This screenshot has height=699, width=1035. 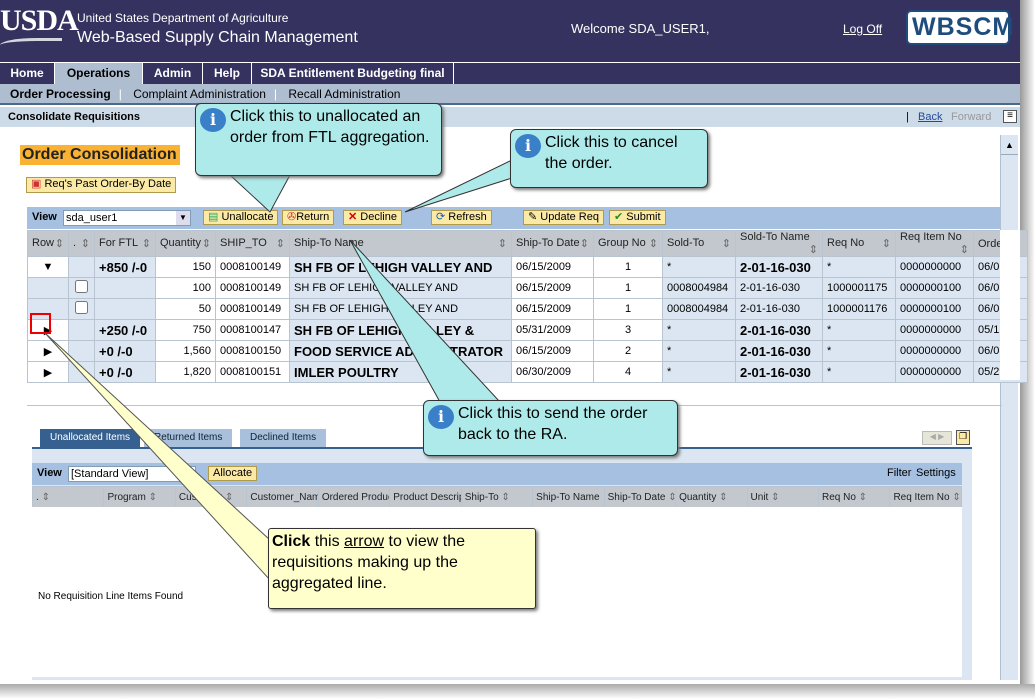 I want to click on note-bold: Click, so click(x=291, y=541).